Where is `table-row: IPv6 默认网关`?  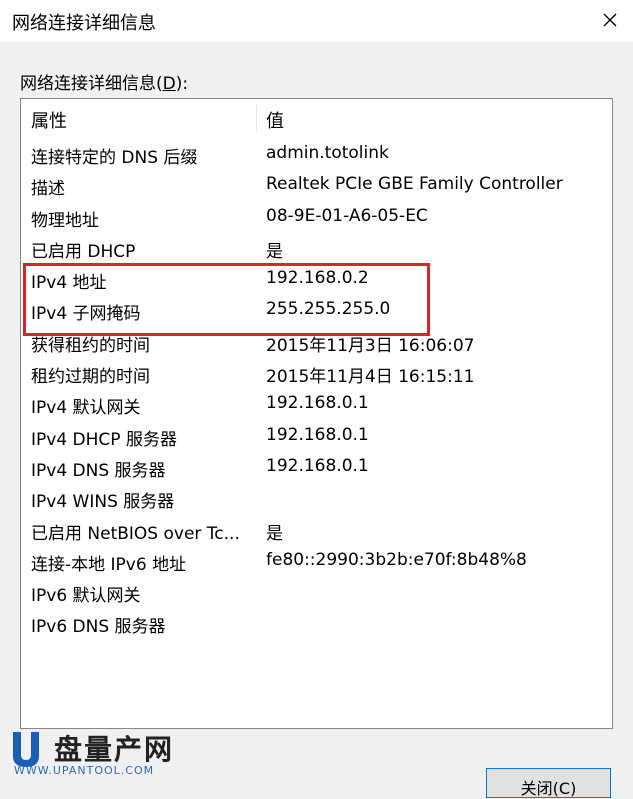
table-row: IPv6 默认网关 is located at coordinates (316, 592).